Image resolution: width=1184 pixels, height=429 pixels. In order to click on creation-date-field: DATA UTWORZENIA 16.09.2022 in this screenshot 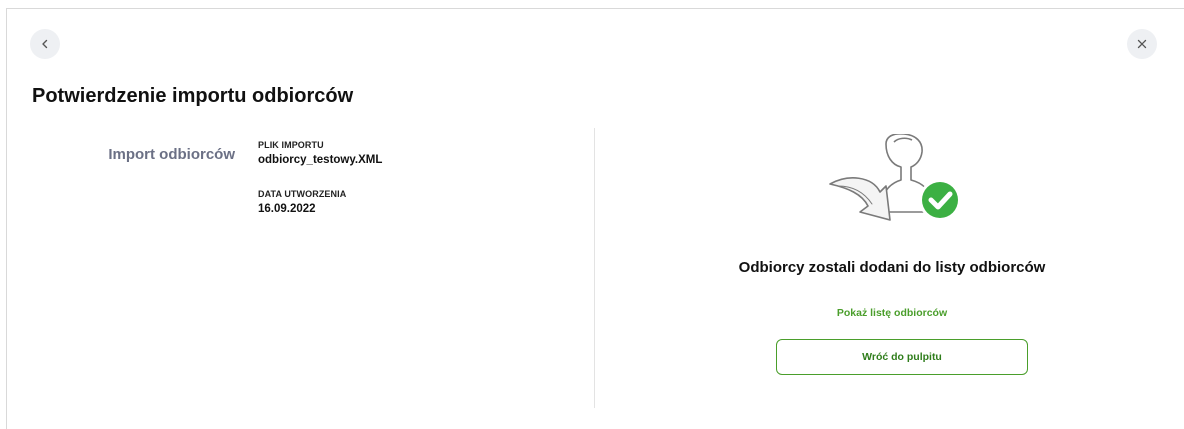, I will do `click(302, 202)`.